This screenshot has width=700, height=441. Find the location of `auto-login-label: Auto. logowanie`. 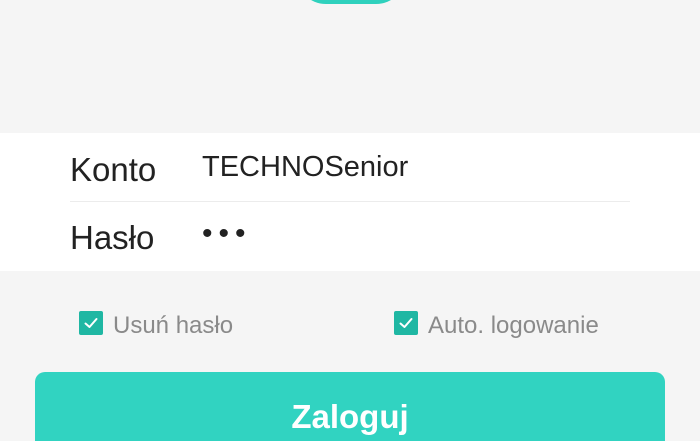

auto-login-label: Auto. logowanie is located at coordinates (513, 325).